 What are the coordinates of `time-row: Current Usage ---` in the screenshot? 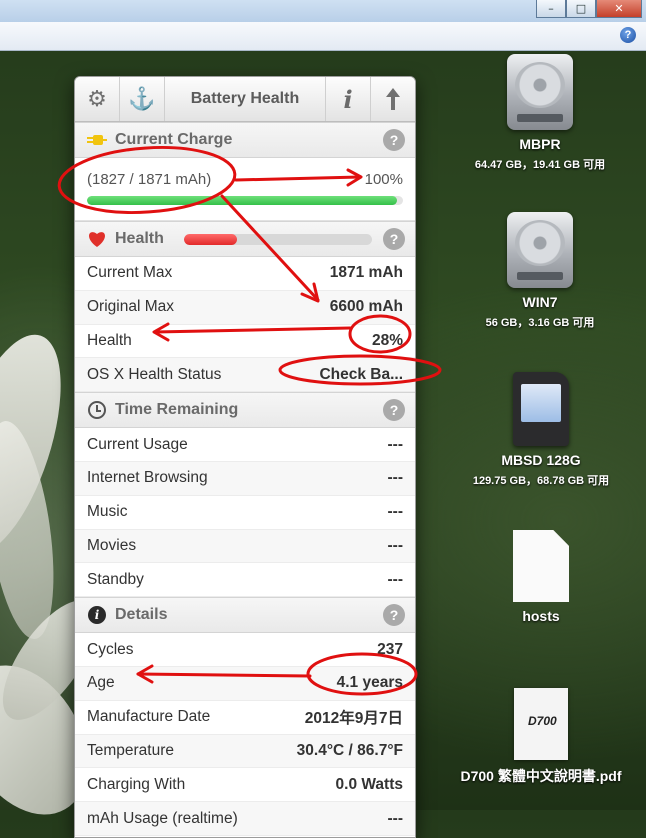 It's located at (245, 445).